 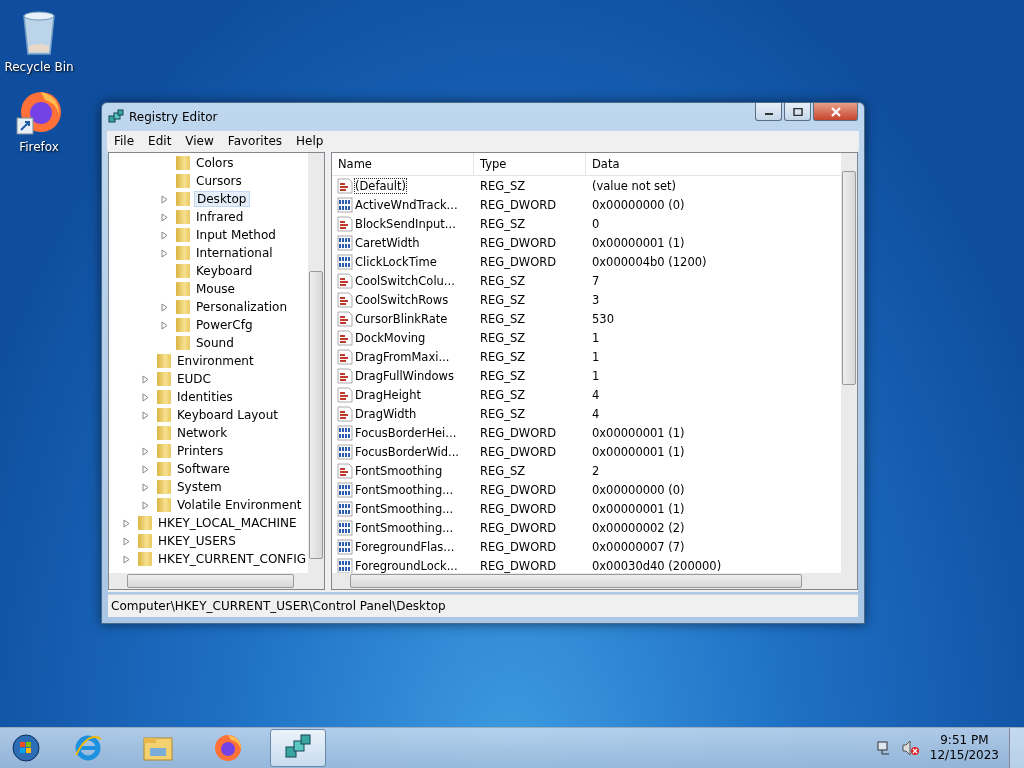 I want to click on menu-item: Help, so click(x=310, y=141).